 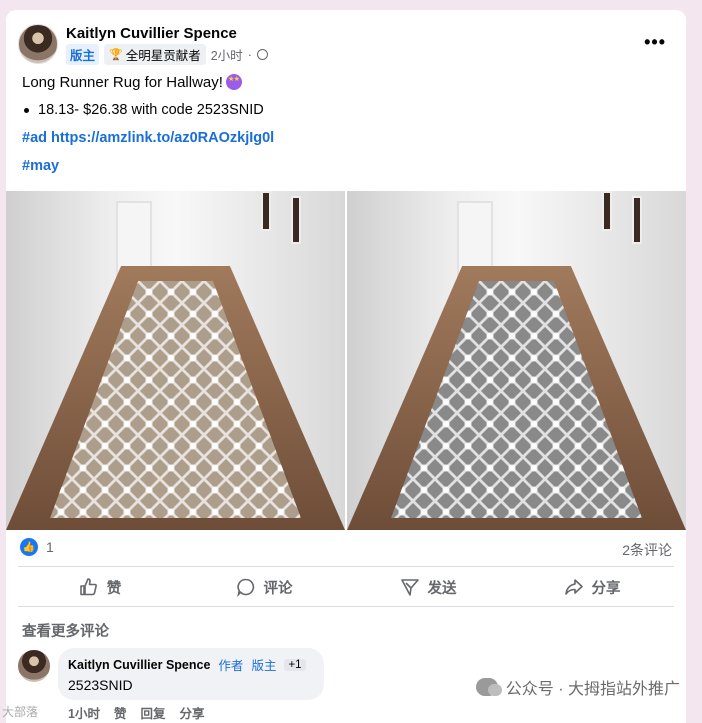 What do you see at coordinates (34, 666) in the screenshot?
I see `commenter-avatar` at bounding box center [34, 666].